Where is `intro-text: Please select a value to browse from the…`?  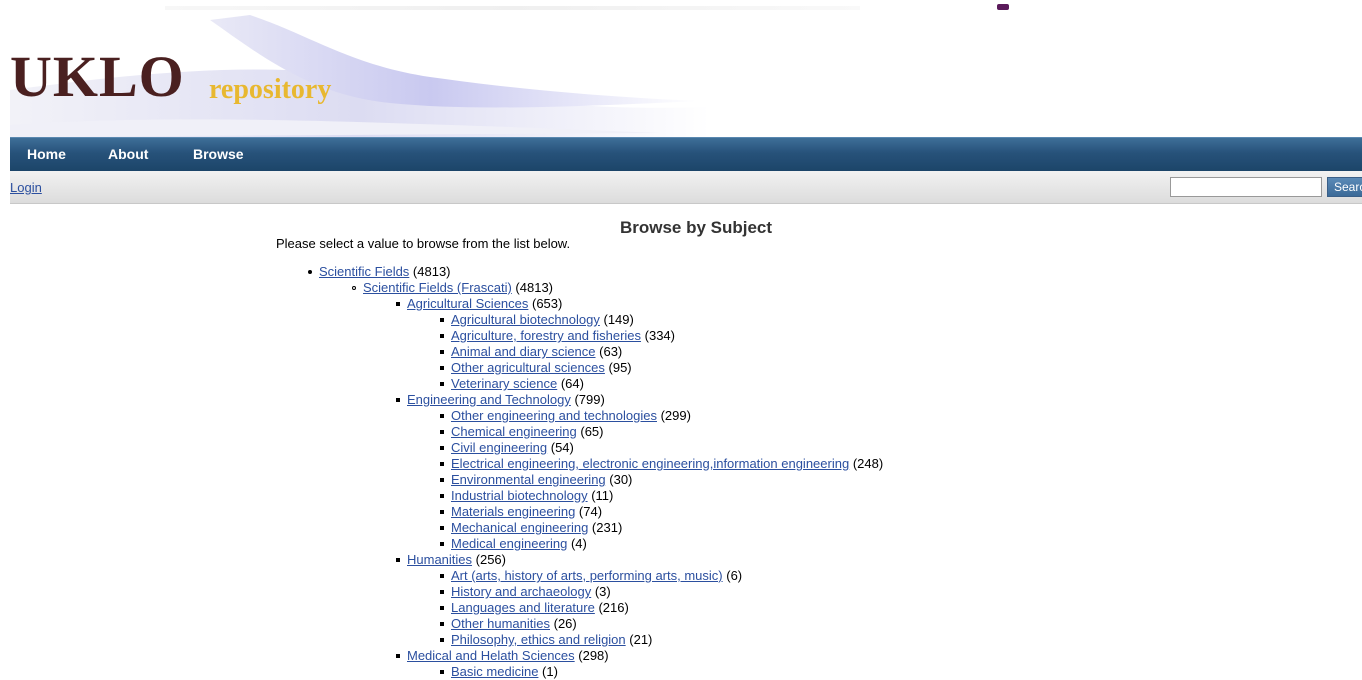 intro-text: Please select a value to browse from the… is located at coordinates (423, 243).